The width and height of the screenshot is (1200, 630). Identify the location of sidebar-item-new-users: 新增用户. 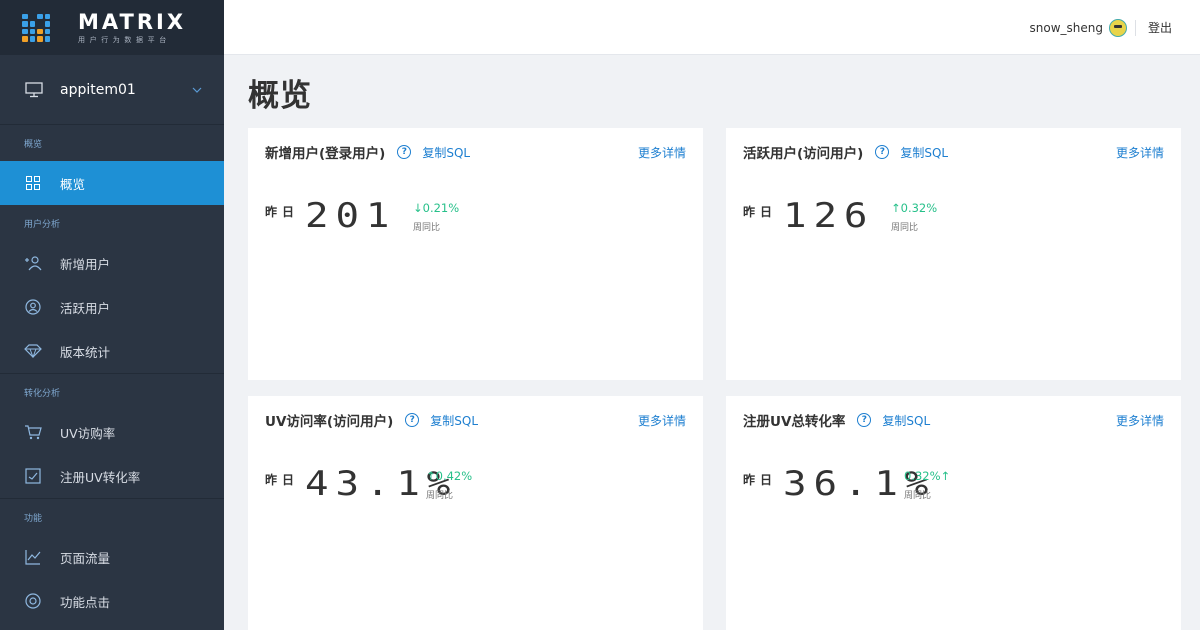
(112, 263).